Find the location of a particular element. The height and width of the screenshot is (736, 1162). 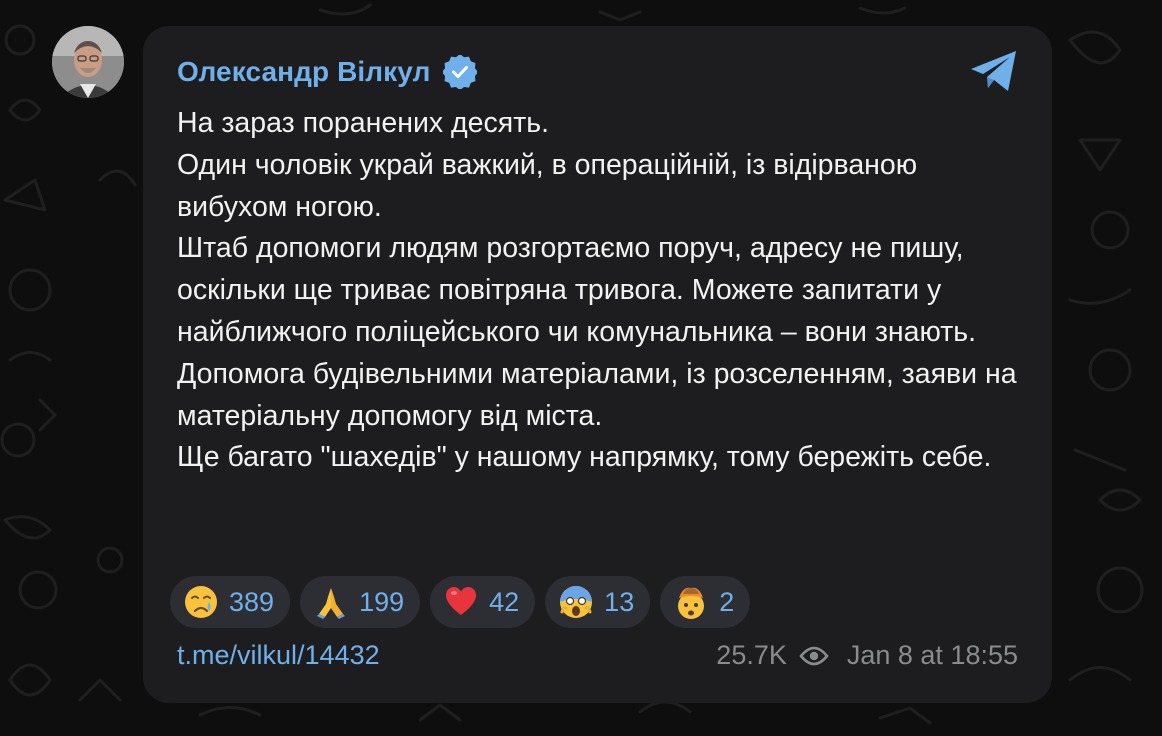

reaction-crying: 389 is located at coordinates (230, 602).